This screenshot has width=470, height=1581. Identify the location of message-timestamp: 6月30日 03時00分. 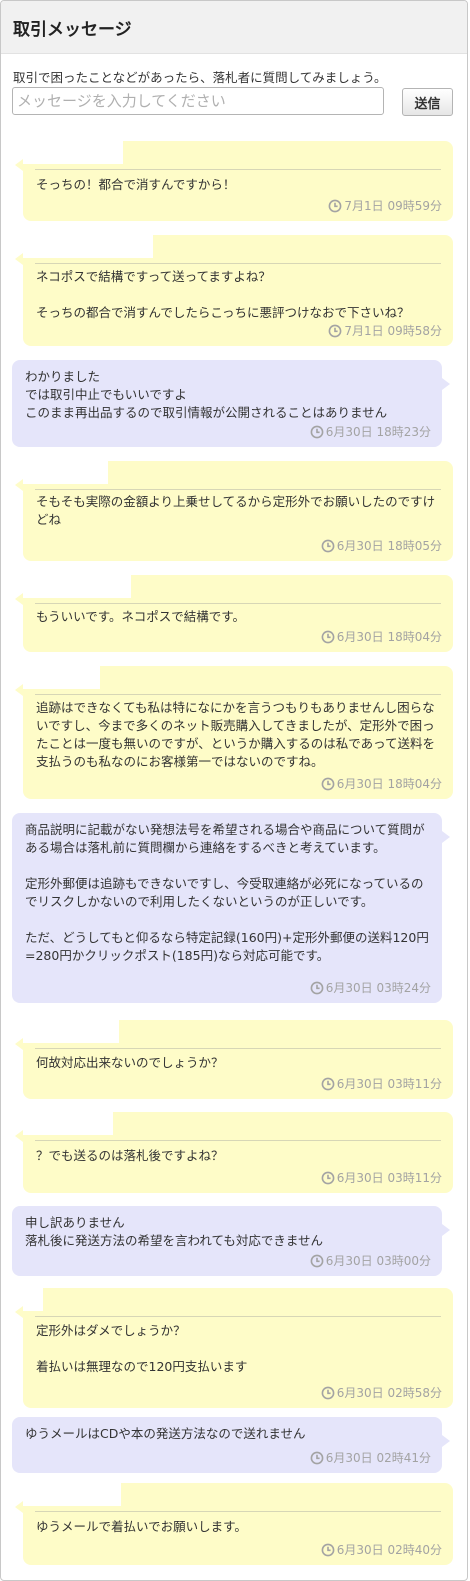
(370, 1261).